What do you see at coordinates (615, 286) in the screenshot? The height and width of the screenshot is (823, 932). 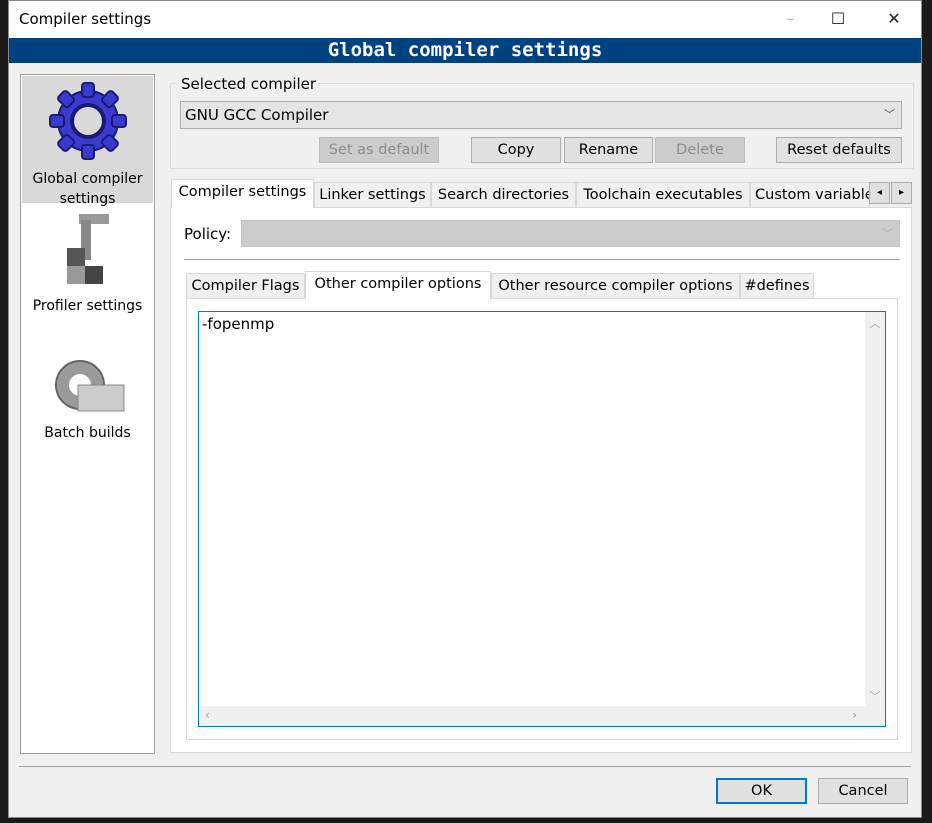 I see `tab-other-resource-compiler-options: Other resource compiler options` at bounding box center [615, 286].